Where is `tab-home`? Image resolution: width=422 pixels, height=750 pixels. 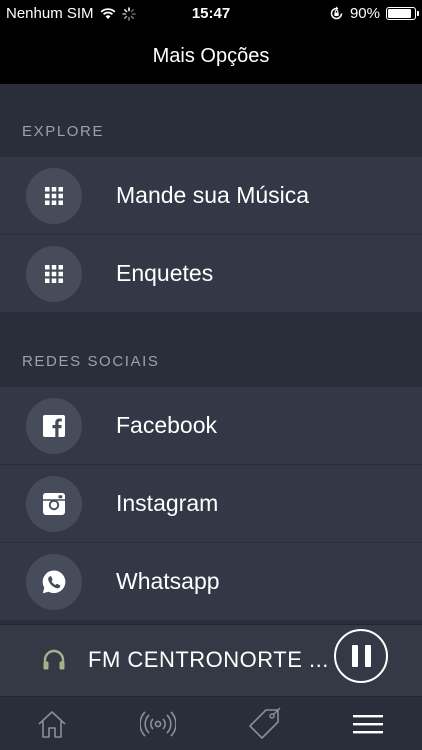
tab-home is located at coordinates (52, 724).